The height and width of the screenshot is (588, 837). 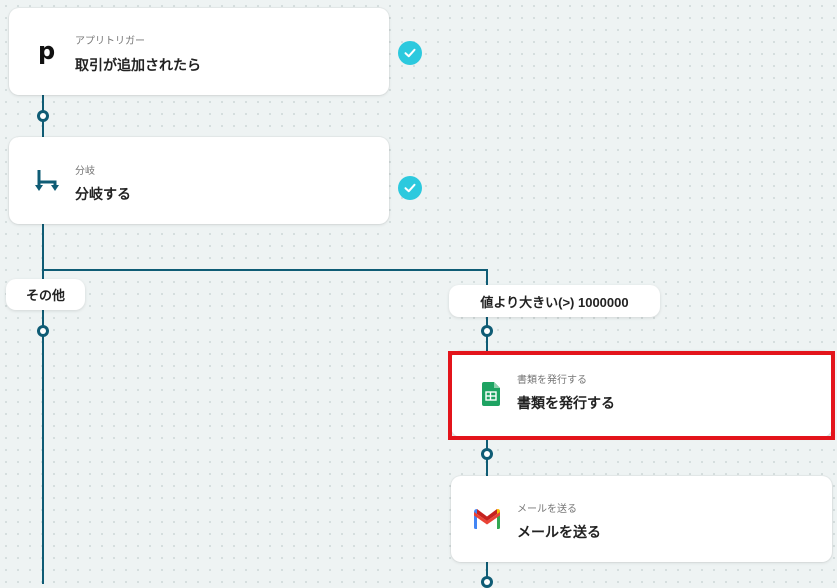 I want to click on branch-step-card: 分岐 分岐する, so click(x=199, y=180).